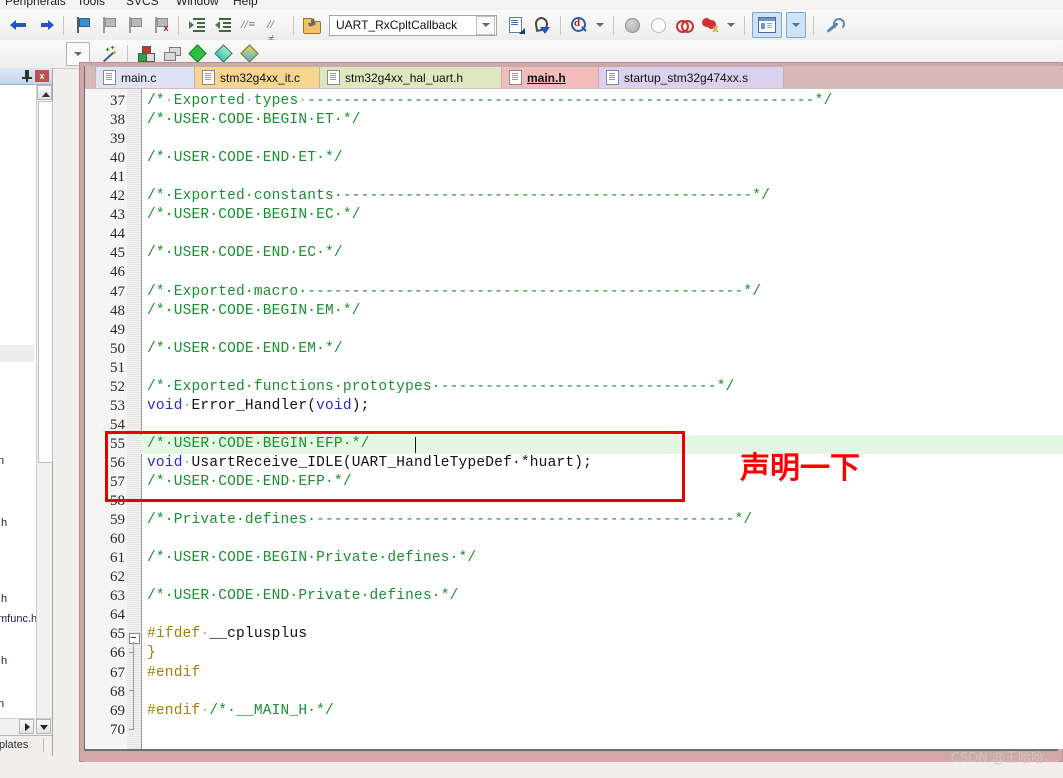 This screenshot has width=1063, height=778. I want to click on goto-definition-icon, so click(516, 25).